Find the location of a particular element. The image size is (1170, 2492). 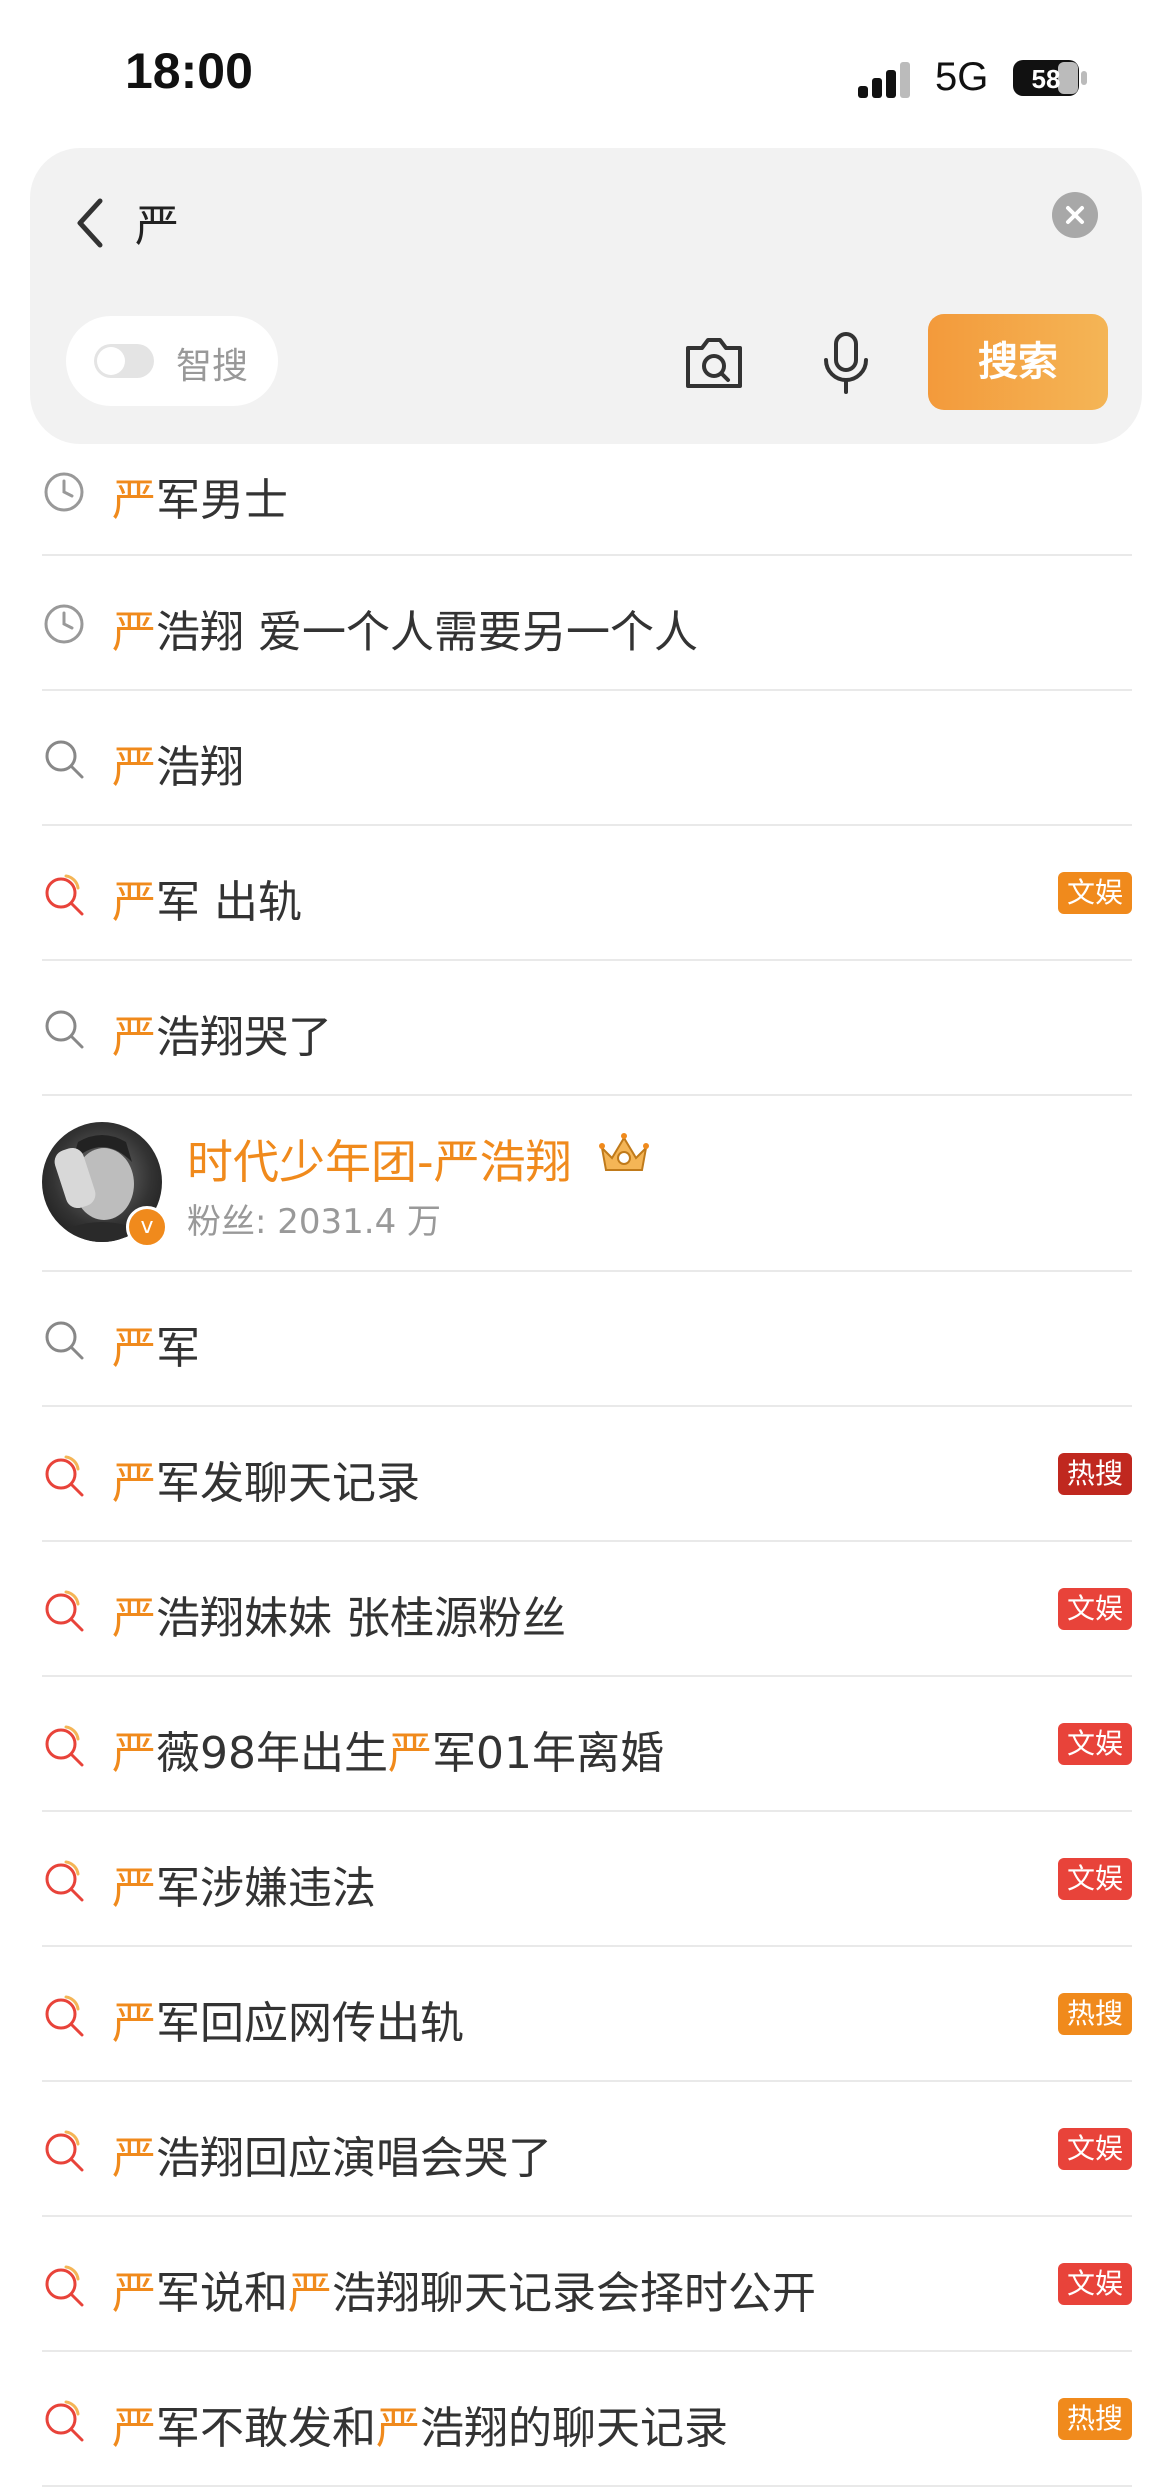

suggestion-text: 严浩翔妹妹 张桂源粉丝 is located at coordinates (339, 1618).